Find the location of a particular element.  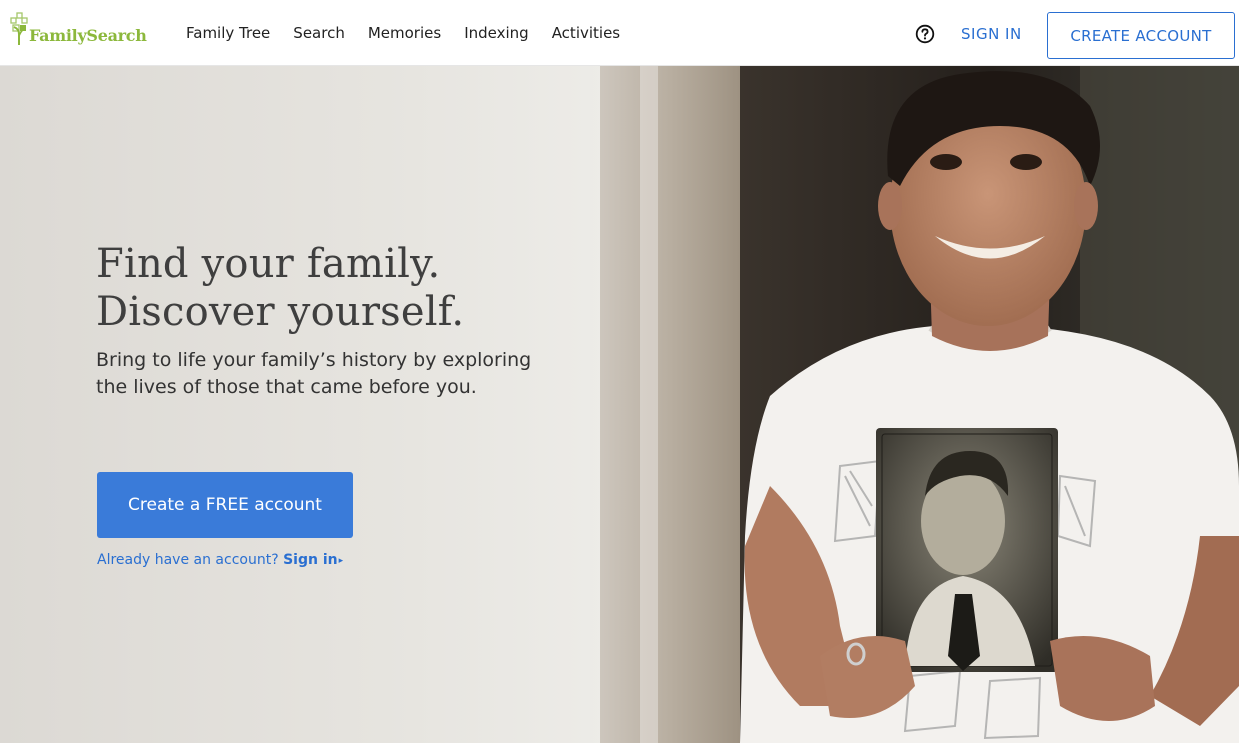

nav-indexing: Indexing is located at coordinates (496, 33).